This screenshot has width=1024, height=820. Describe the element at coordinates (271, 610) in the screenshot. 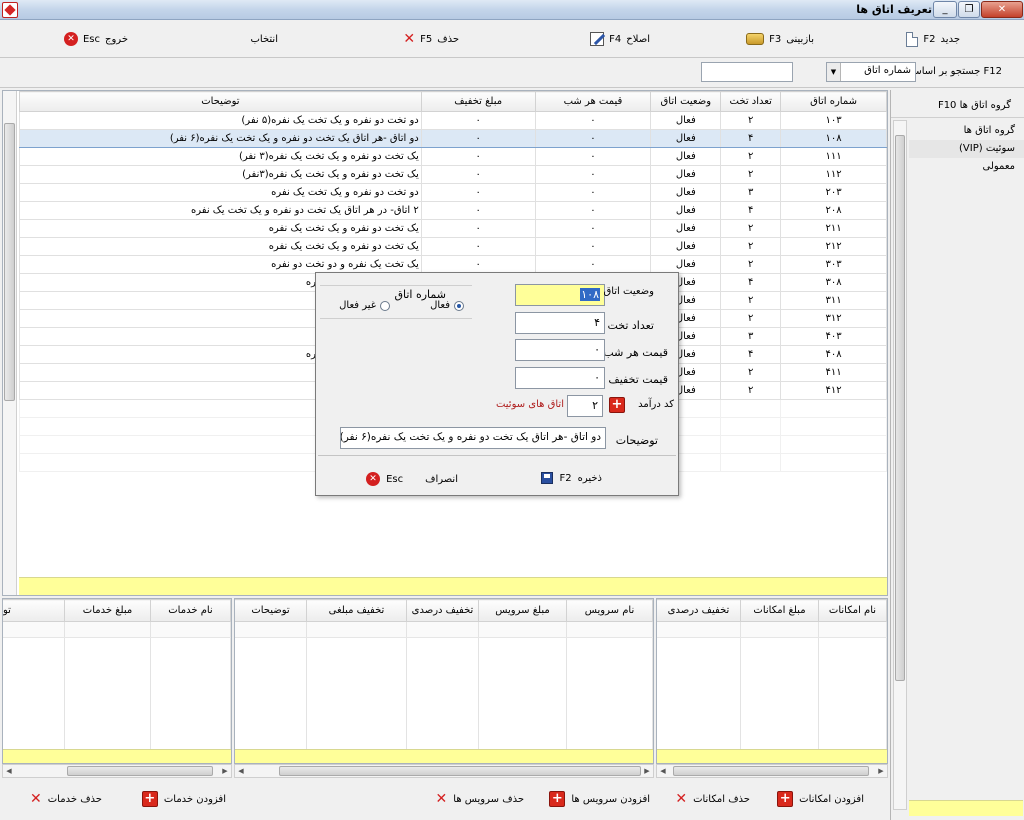

I see `col-service-description: توضیحات` at that location.